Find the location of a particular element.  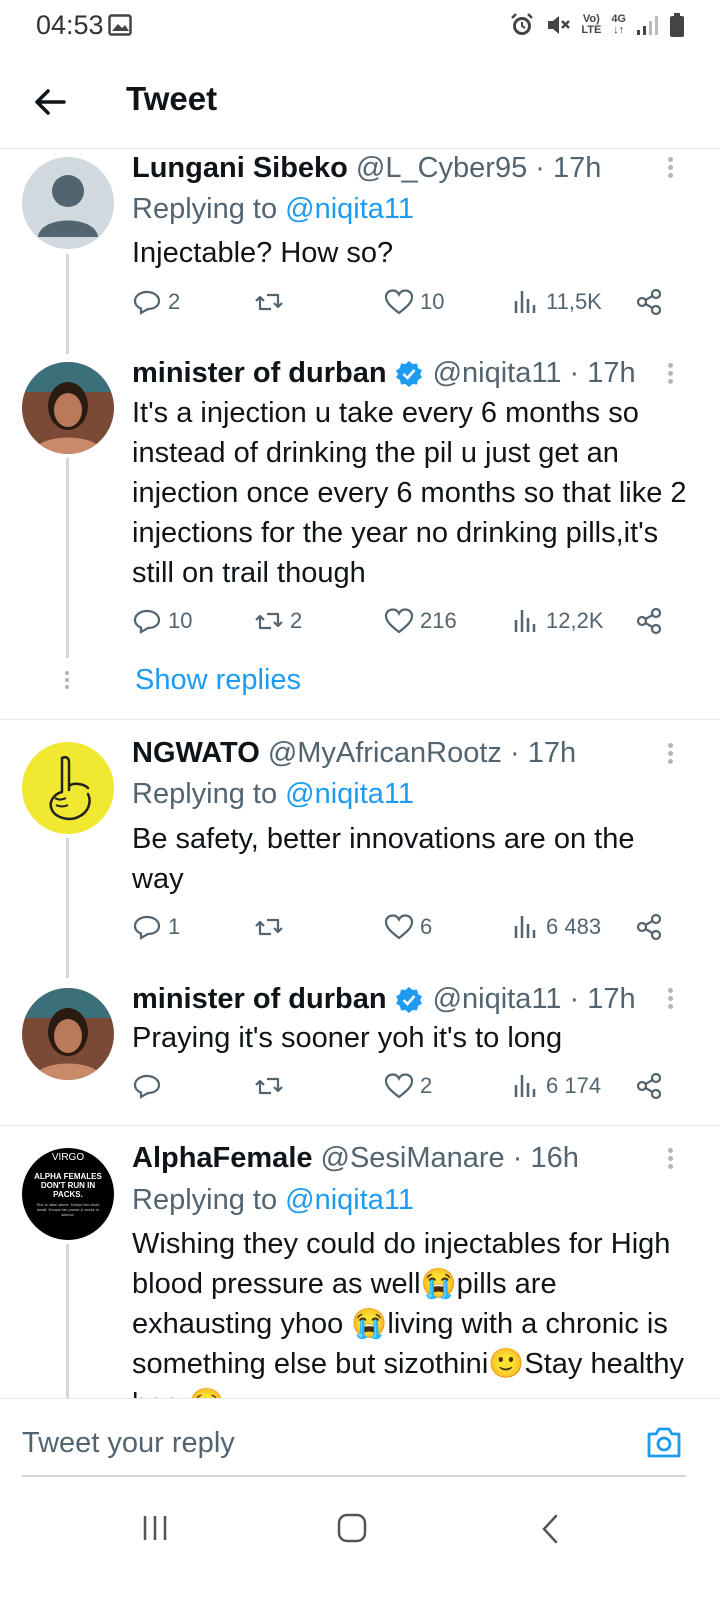

retweet-button: 2 is located at coordinates (278, 621).